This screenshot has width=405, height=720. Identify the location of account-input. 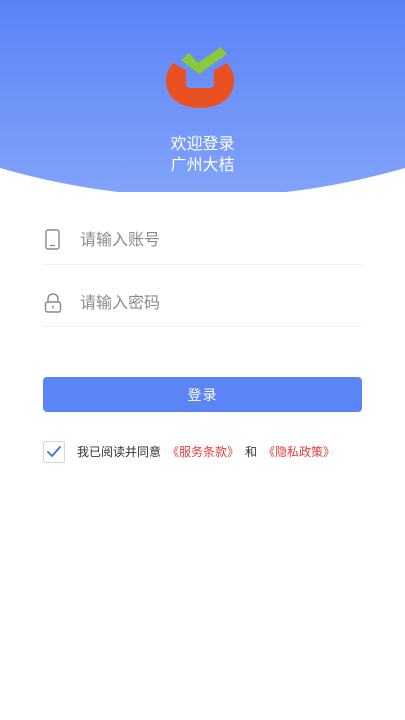
(215, 239).